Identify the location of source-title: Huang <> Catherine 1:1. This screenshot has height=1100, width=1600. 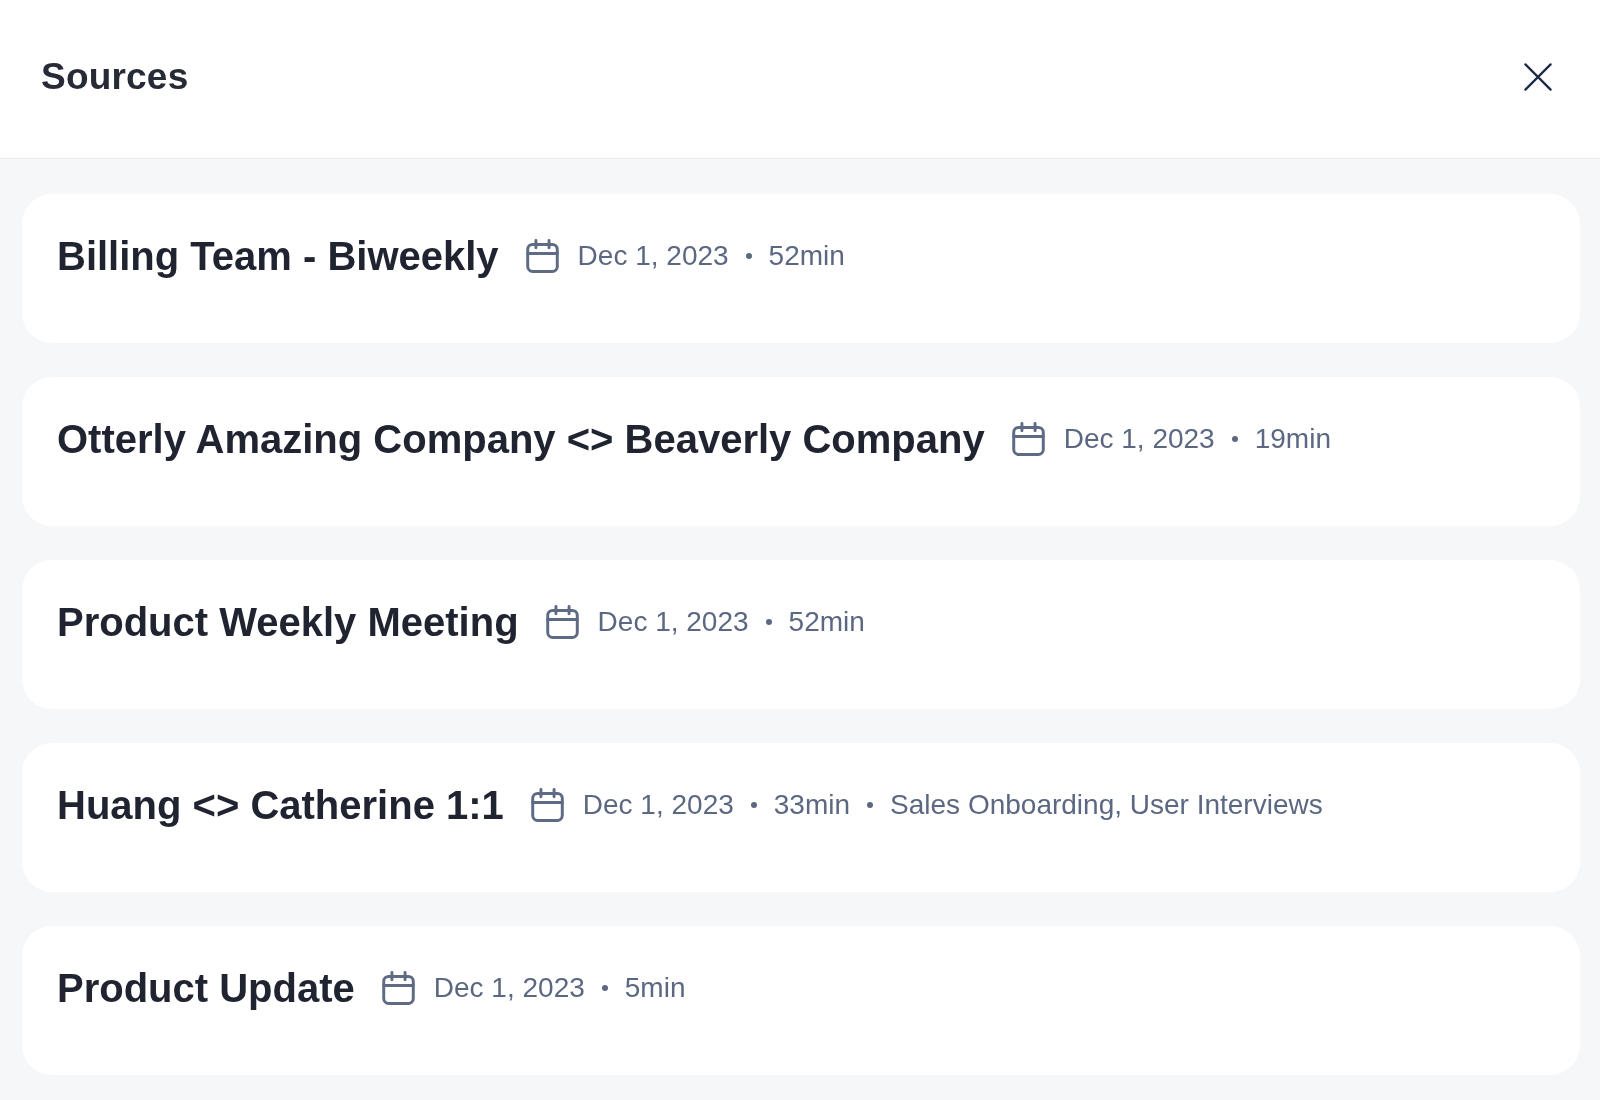
(280, 805).